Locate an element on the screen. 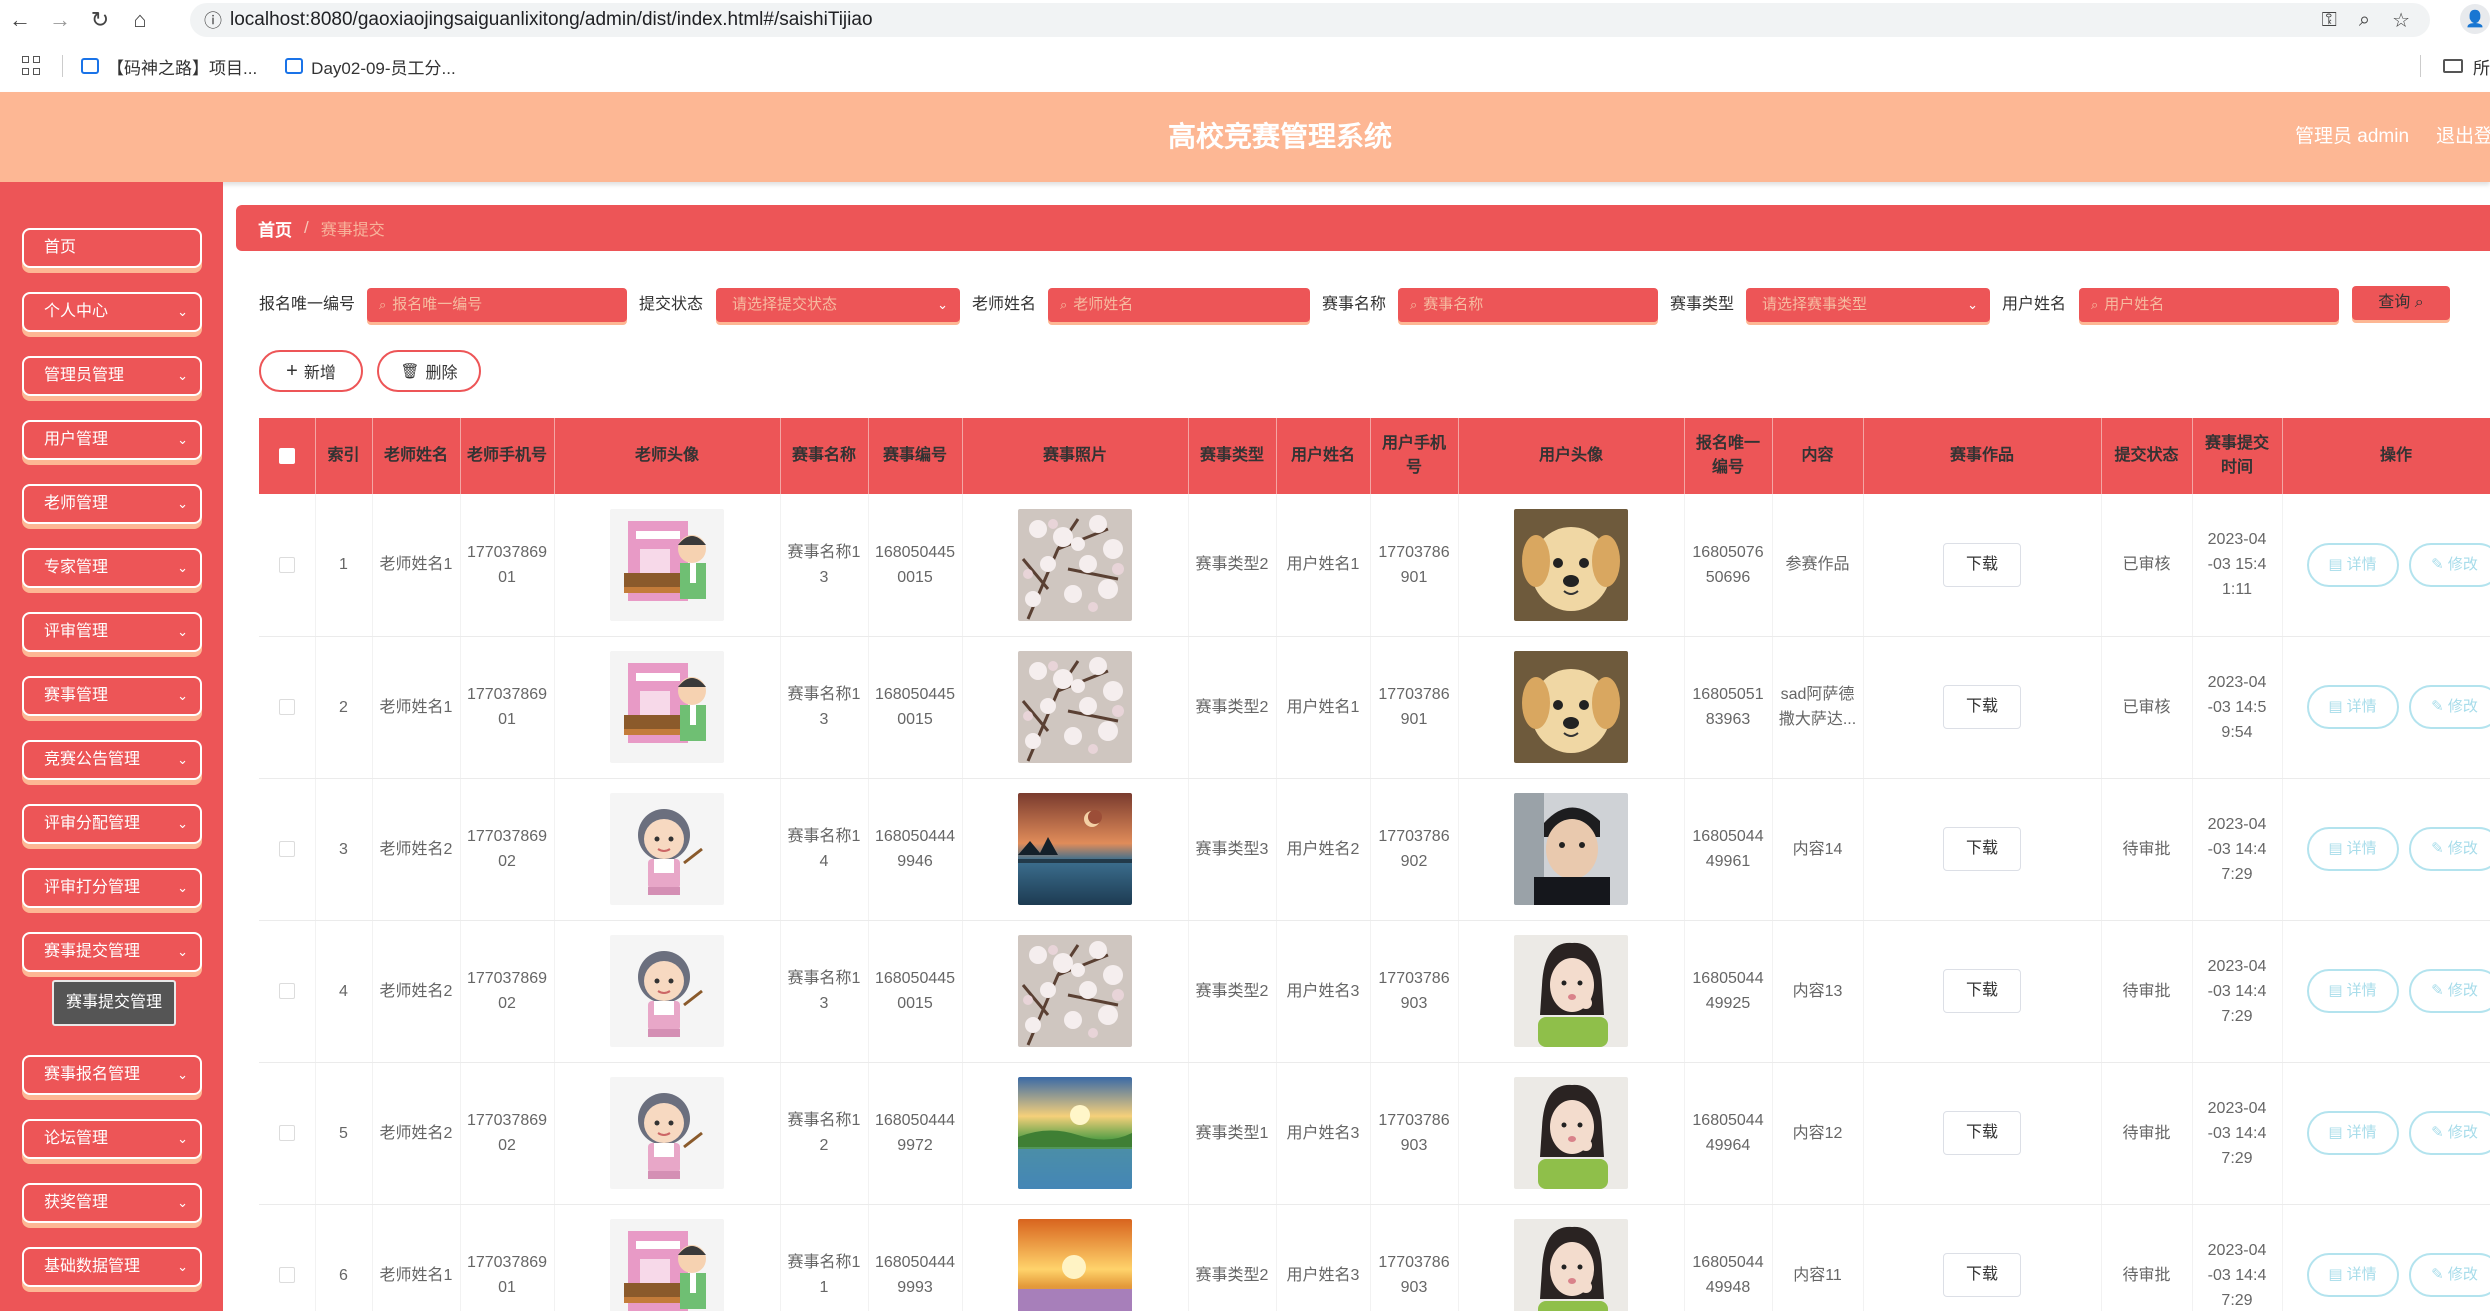 The height and width of the screenshot is (1311, 2490). submenu-item-active: 赛事提交管理 is located at coordinates (114, 1003).